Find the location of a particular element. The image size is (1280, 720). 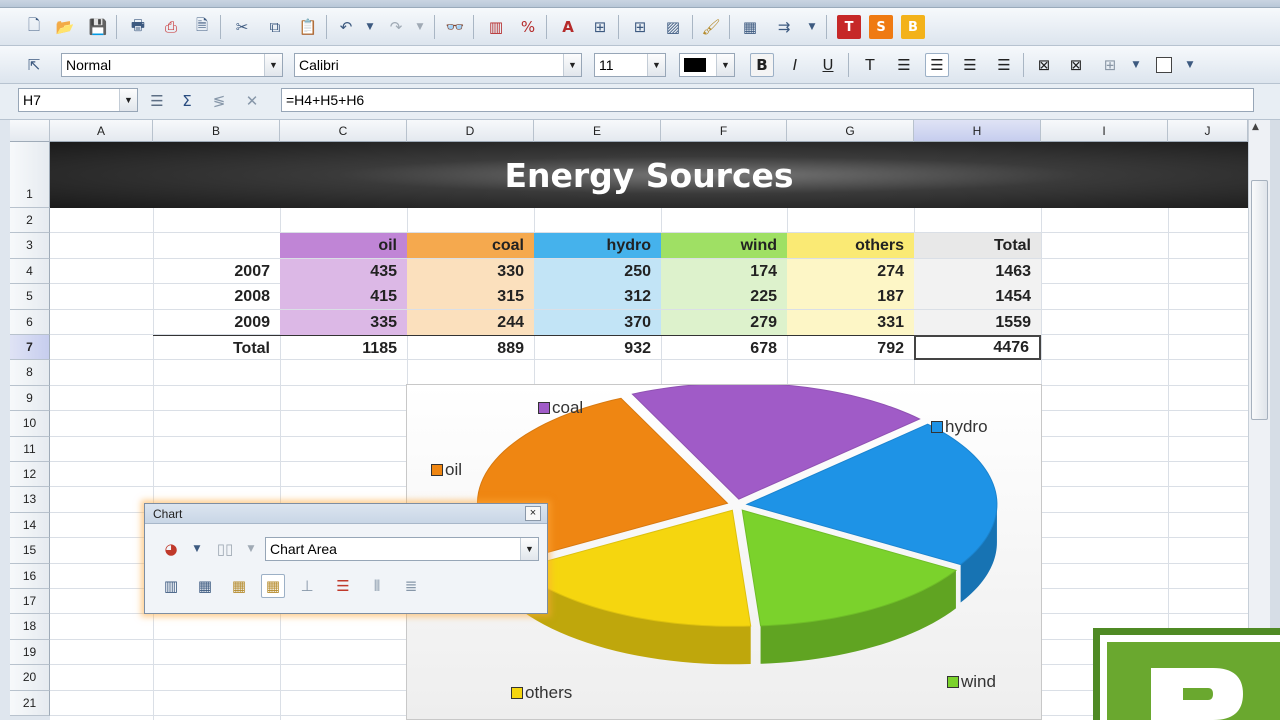

sort-dropdown-icon: ▼ is located at coordinates (812, 27).